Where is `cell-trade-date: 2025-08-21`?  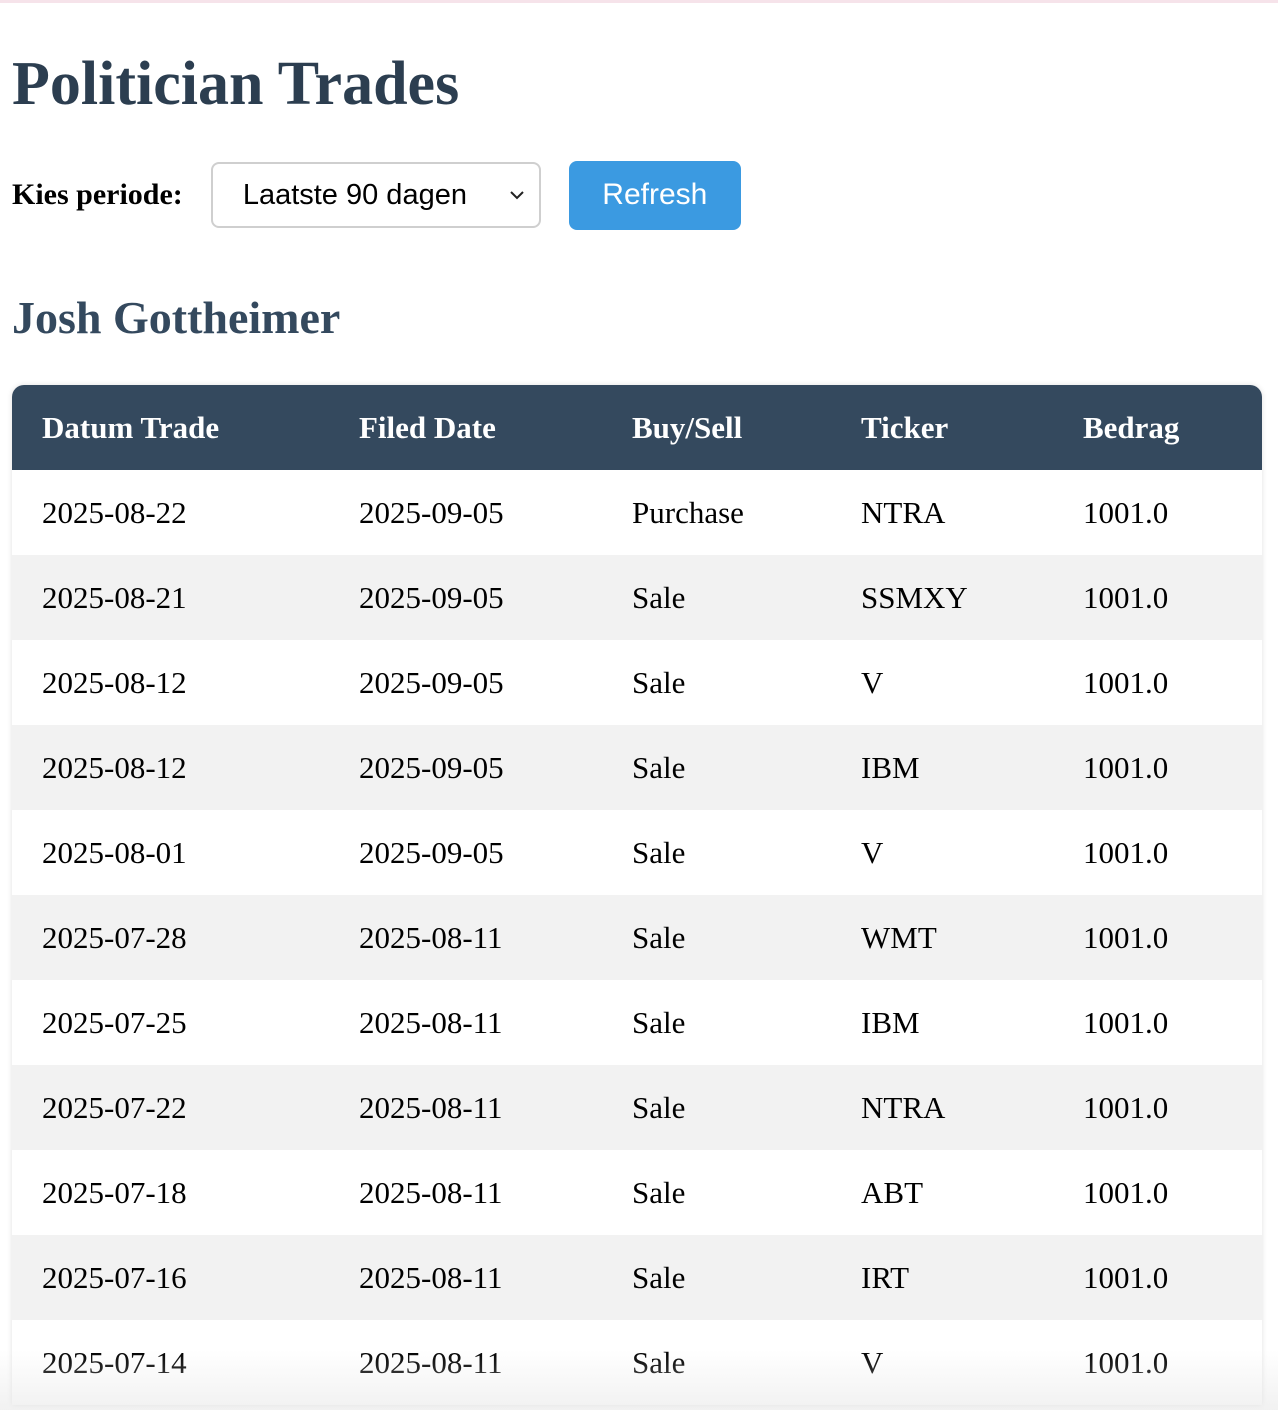 cell-trade-date: 2025-08-21 is located at coordinates (170, 597).